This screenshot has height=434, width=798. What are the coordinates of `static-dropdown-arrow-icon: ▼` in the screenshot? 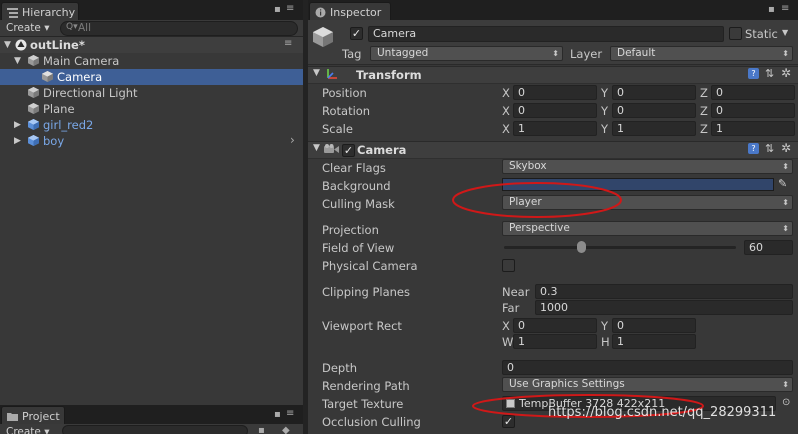 It's located at (785, 32).